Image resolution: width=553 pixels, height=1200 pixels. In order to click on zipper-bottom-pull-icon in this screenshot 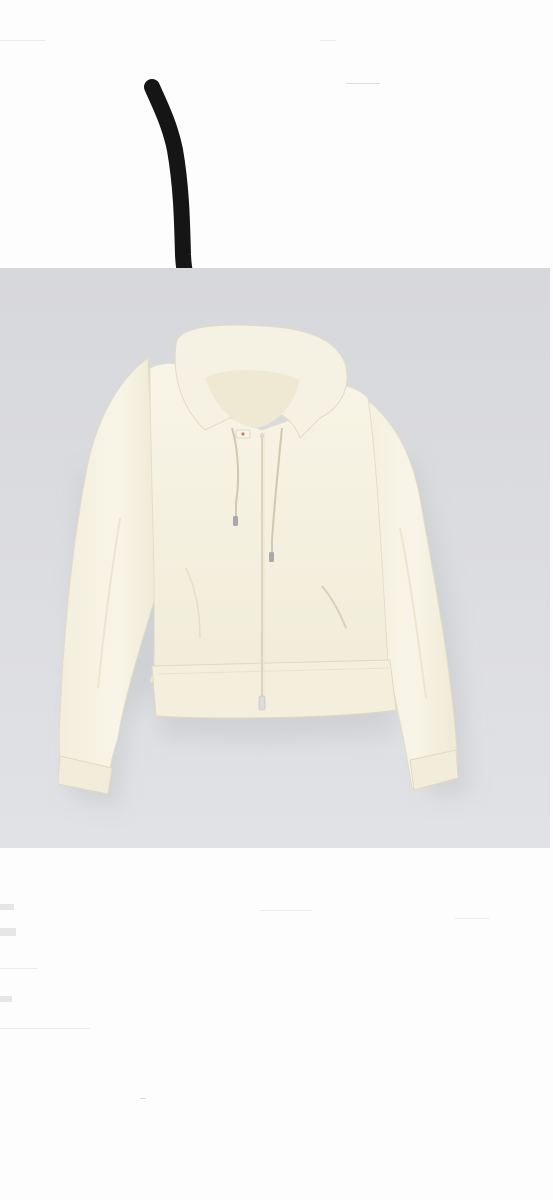, I will do `click(262, 703)`.